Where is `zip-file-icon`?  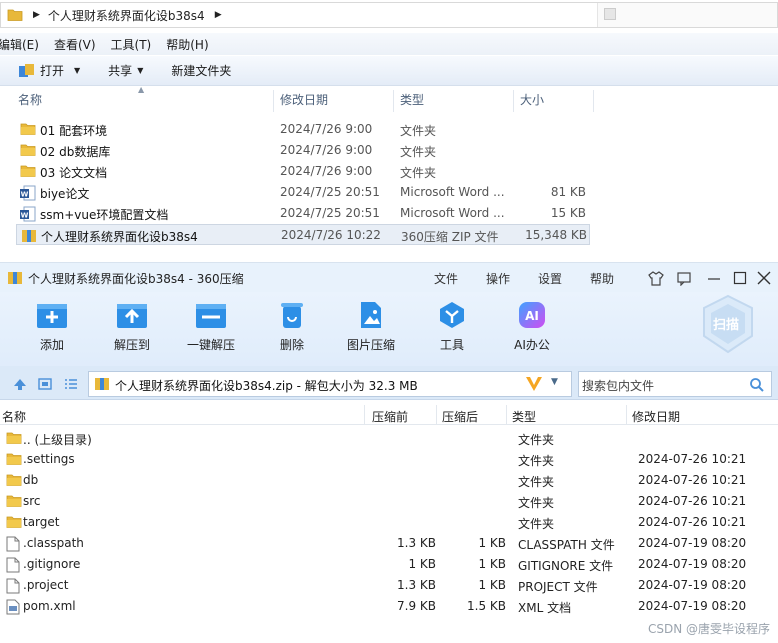
zip-file-icon is located at coordinates (102, 384).